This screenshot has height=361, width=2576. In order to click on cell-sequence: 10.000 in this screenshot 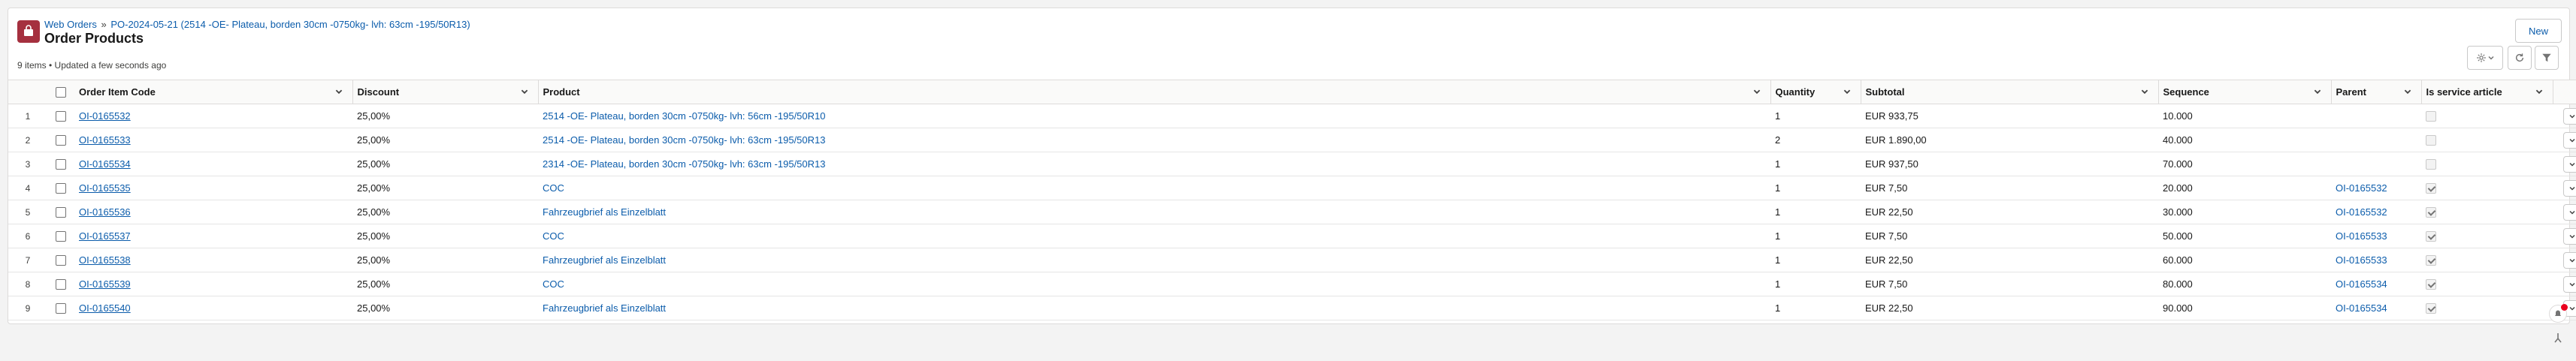, I will do `click(2245, 116)`.